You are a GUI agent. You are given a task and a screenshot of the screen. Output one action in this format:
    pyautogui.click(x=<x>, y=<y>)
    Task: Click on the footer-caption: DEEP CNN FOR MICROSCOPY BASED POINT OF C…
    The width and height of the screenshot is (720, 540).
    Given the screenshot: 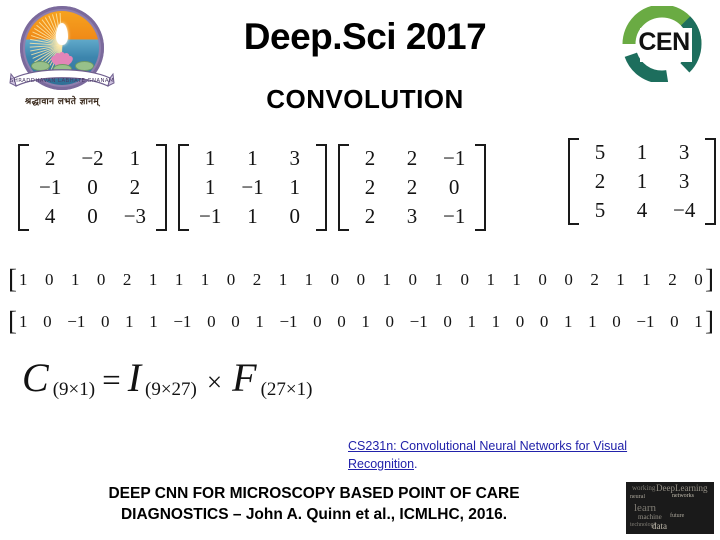 What is the action you would take?
    pyautogui.click(x=314, y=505)
    